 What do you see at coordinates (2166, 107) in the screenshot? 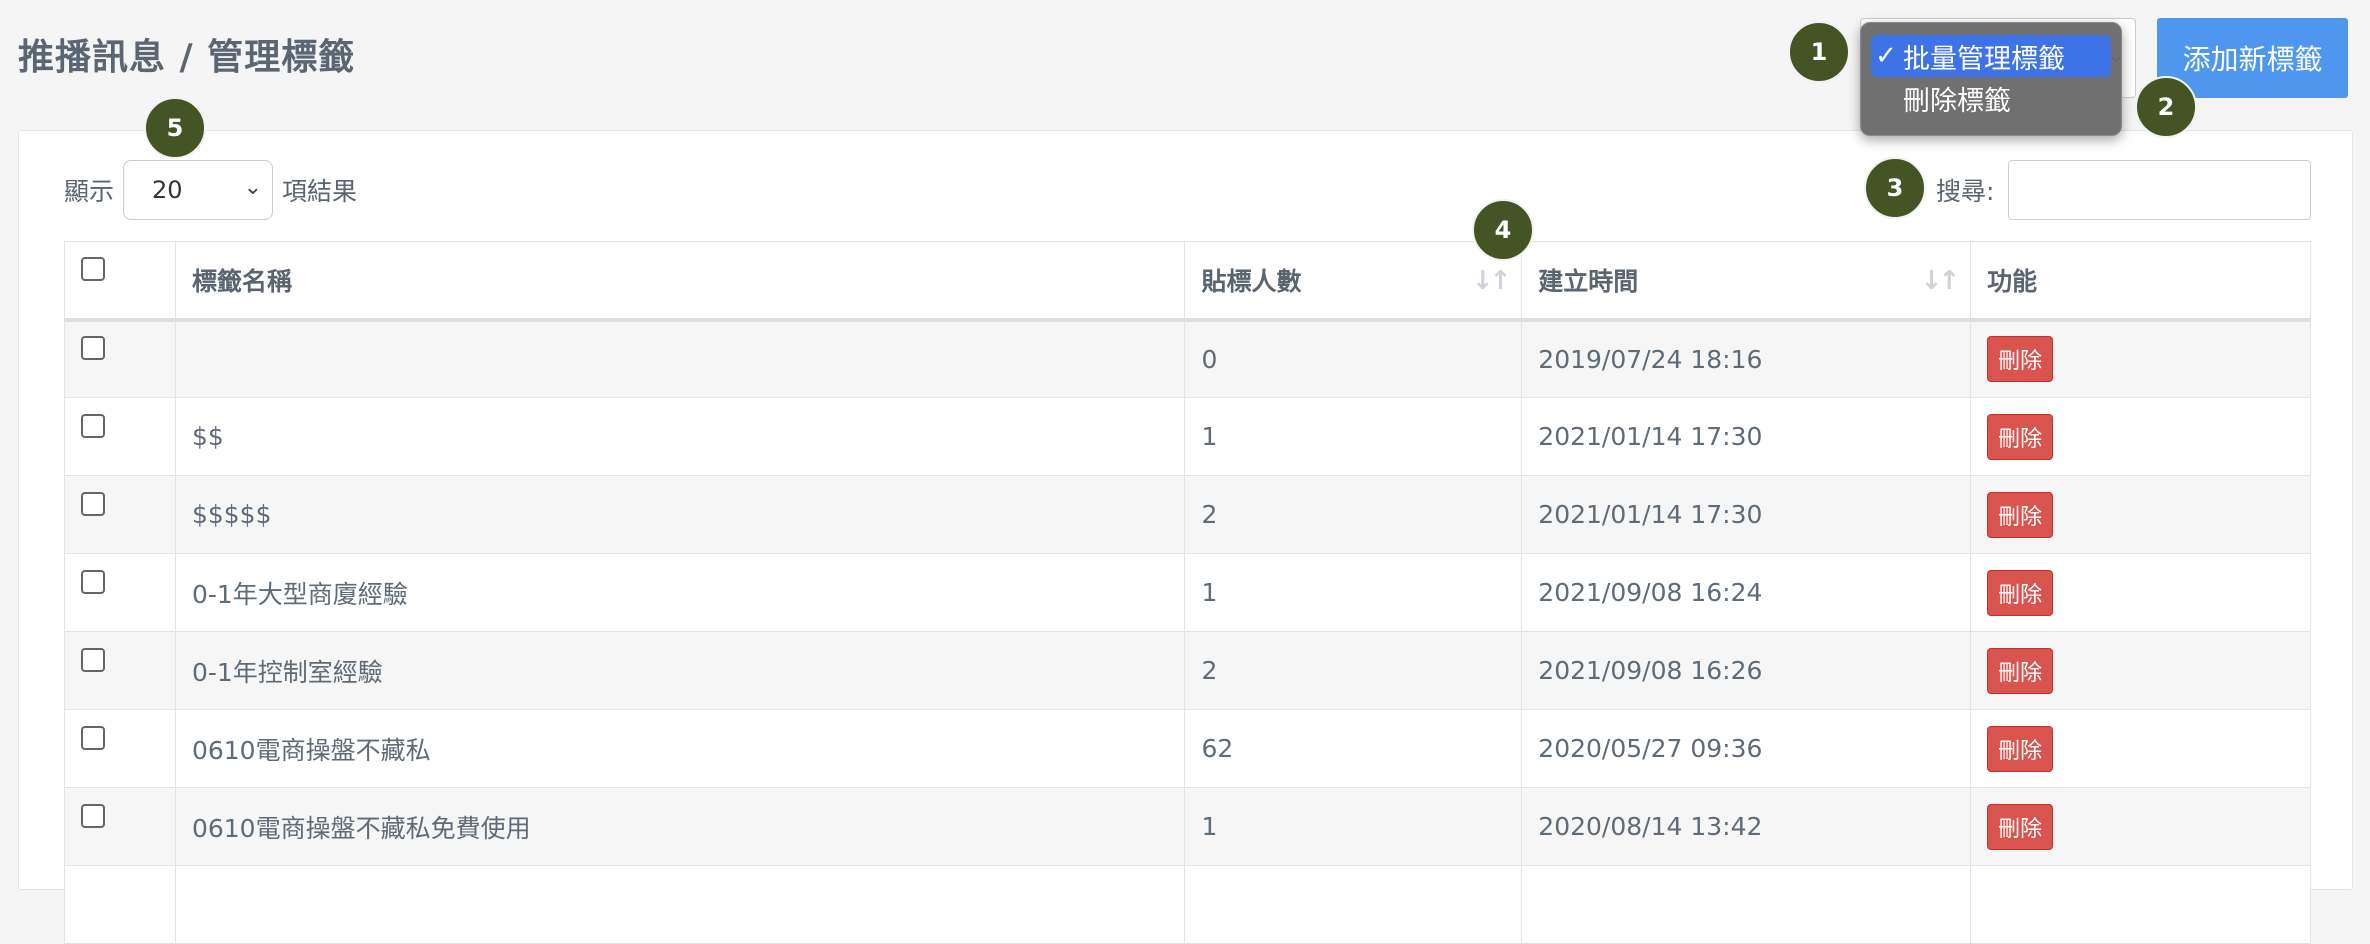
I see `annotation-badge-2: 2` at bounding box center [2166, 107].